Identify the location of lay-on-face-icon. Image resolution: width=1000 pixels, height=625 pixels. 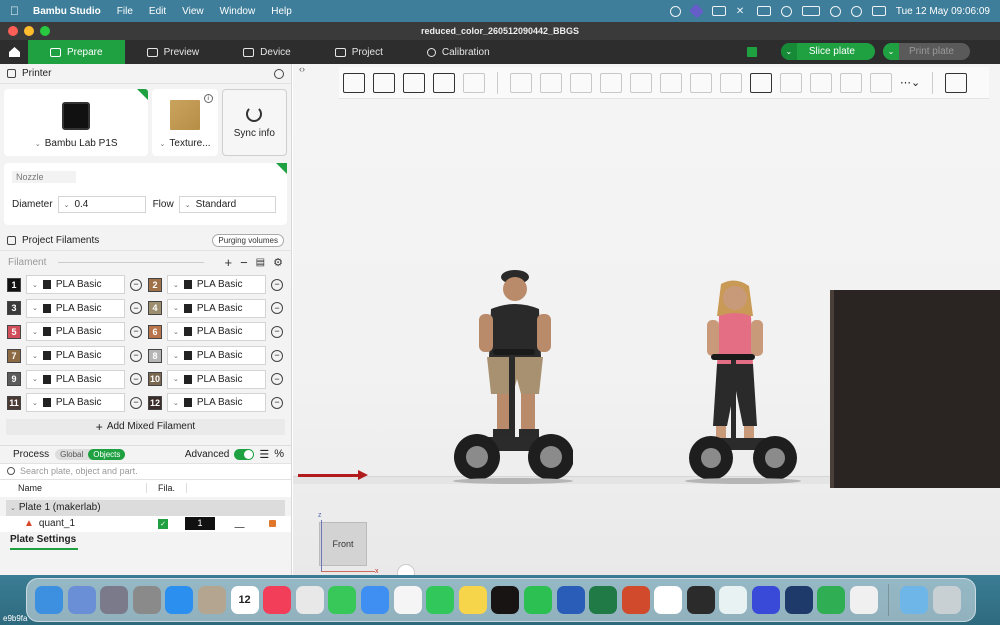
(611, 82).